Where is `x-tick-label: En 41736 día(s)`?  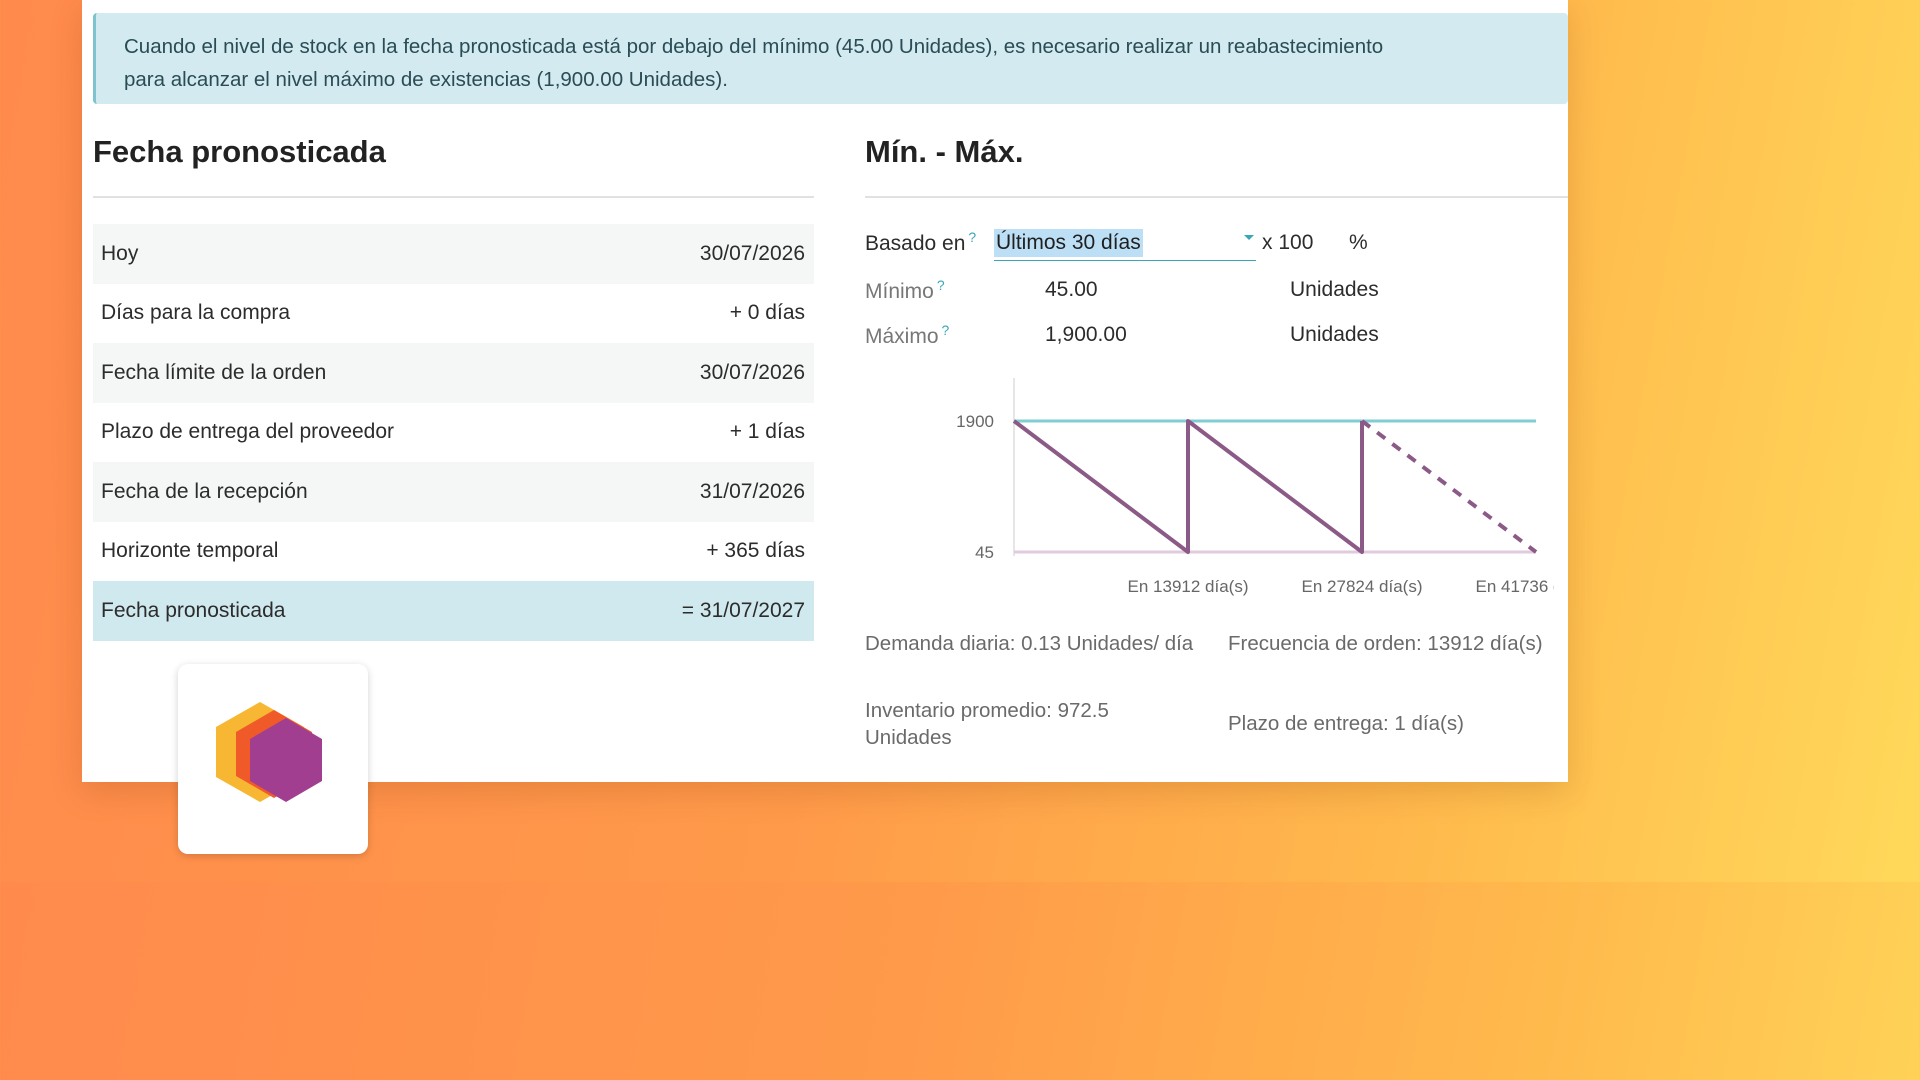 x-tick-label: En 41736 día(s) is located at coordinates (1515, 586).